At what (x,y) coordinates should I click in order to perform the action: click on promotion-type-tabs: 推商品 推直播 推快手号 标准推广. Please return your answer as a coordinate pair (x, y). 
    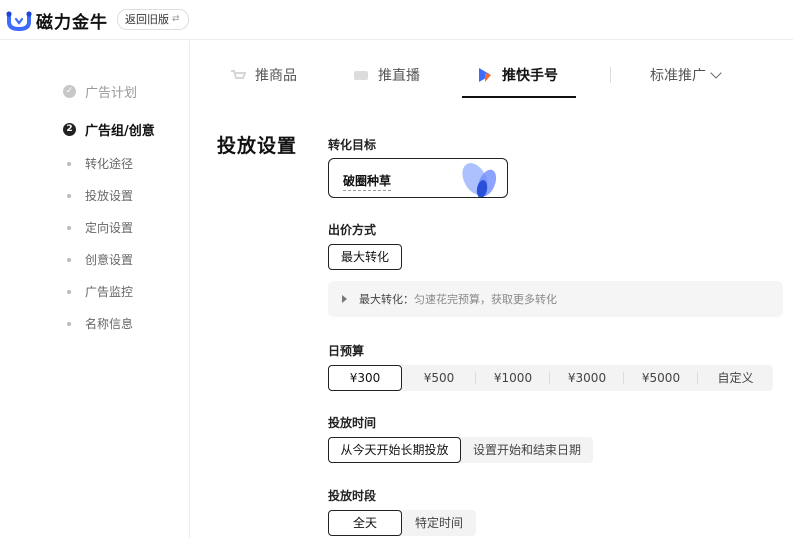
    Looking at the image, I should click on (492, 70).